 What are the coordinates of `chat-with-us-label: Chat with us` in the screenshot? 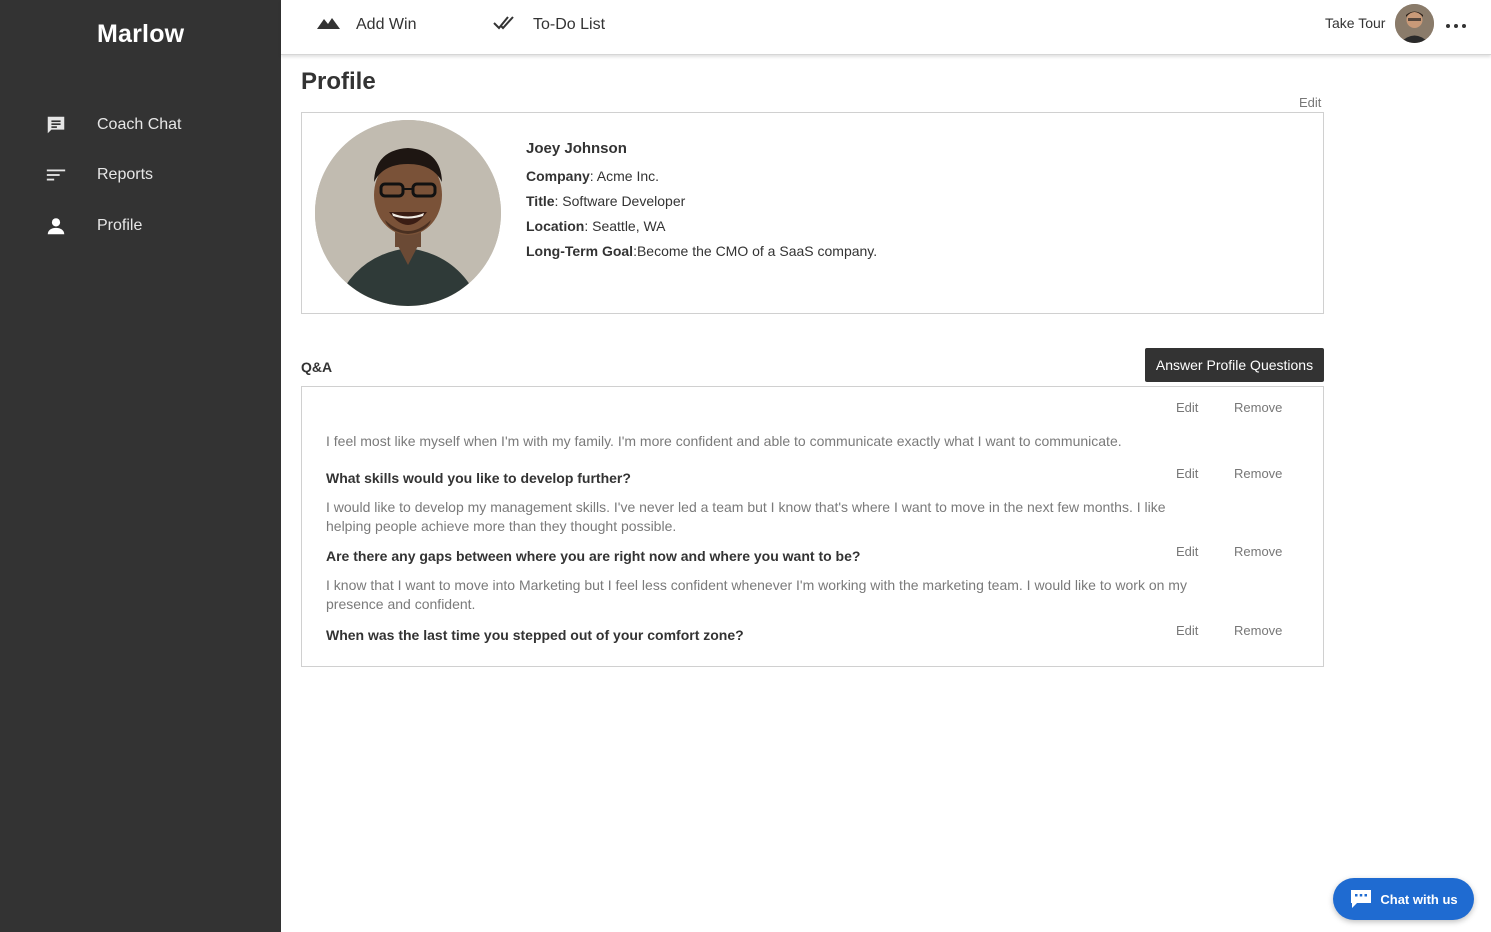 It's located at (1419, 899).